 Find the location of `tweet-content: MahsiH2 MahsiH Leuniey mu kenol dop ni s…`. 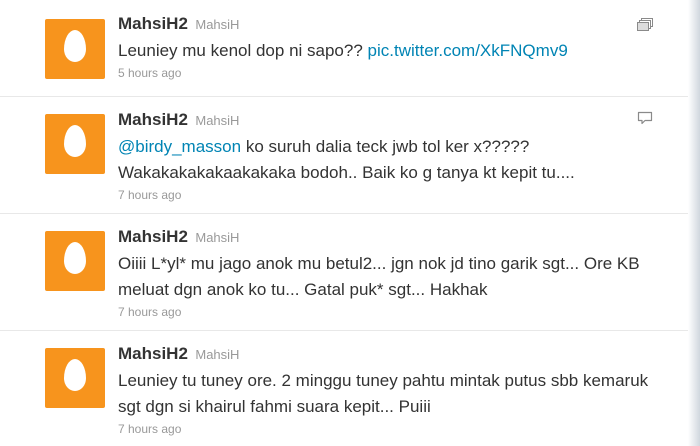

tweet-content: MahsiH2 MahsiH Leuniey mu kenol dop ni s… is located at coordinates (388, 47).